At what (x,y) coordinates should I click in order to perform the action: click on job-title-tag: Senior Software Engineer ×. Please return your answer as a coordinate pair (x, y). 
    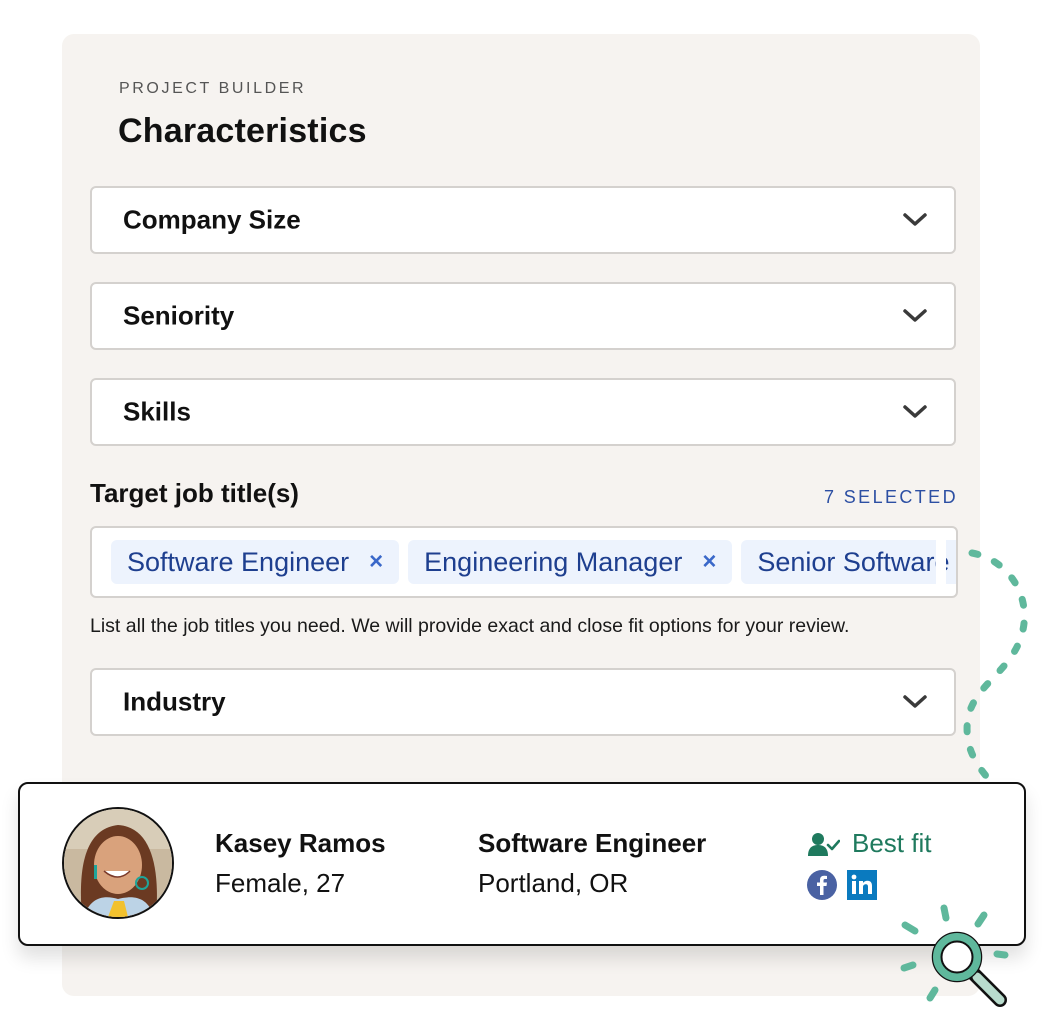
    Looking at the image, I should click on (848, 562).